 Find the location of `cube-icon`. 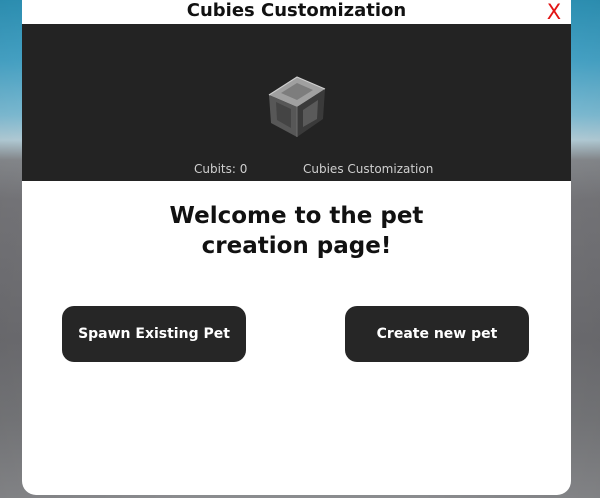

cube-icon is located at coordinates (297, 106).